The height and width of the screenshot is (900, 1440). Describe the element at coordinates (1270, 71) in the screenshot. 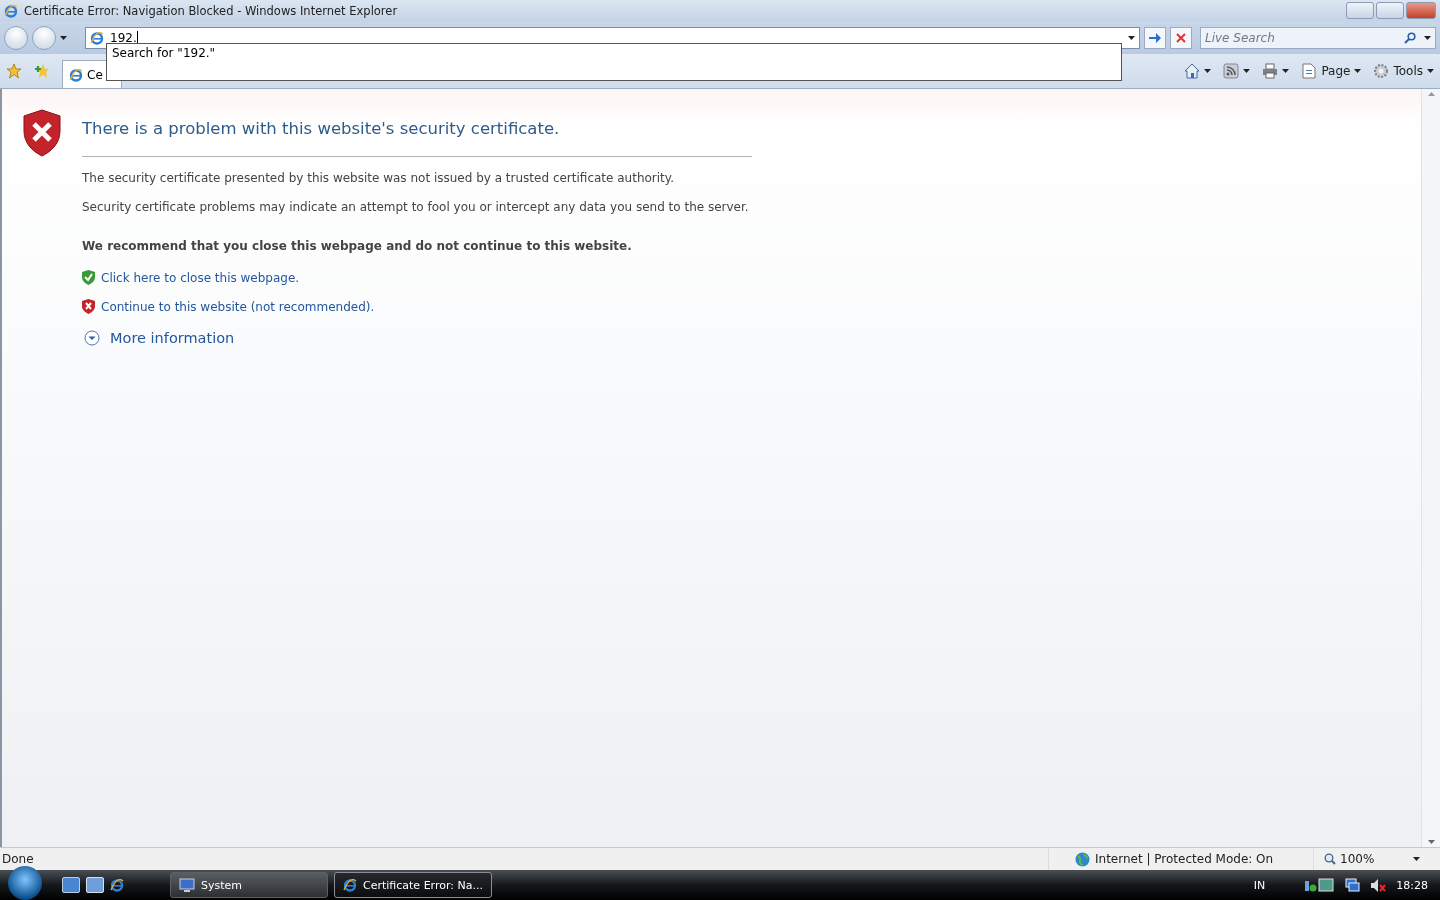

I see `printer-icon` at that location.